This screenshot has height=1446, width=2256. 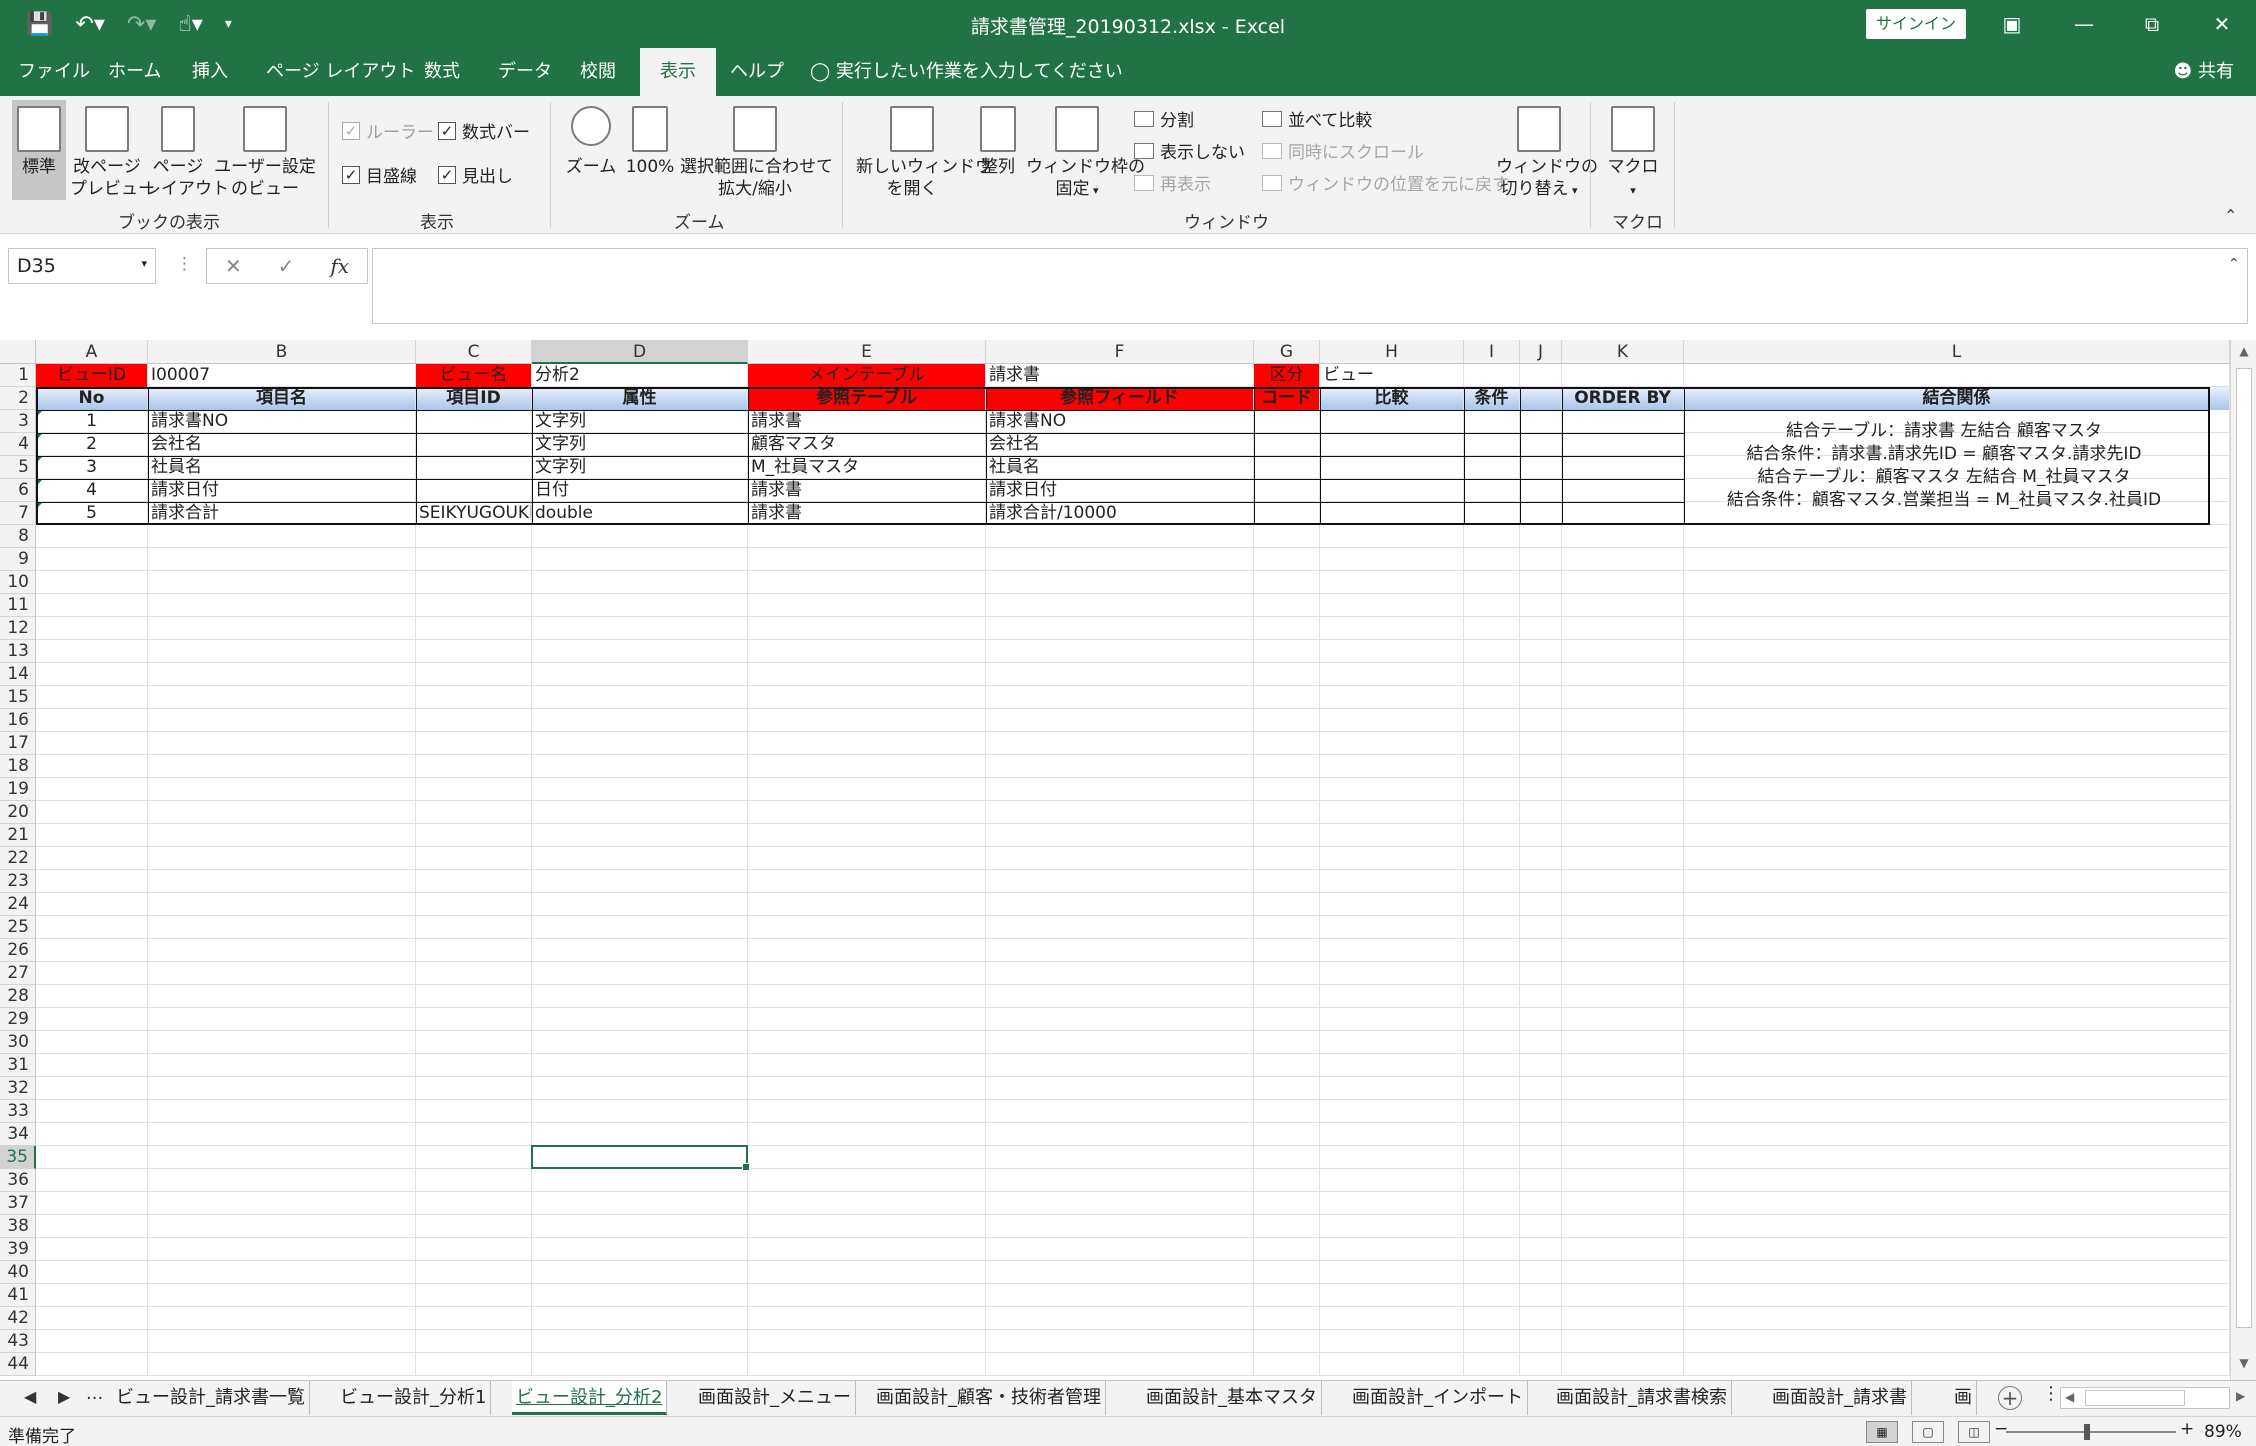 What do you see at coordinates (91, 421) in the screenshot?
I see `cell-a3: 1` at bounding box center [91, 421].